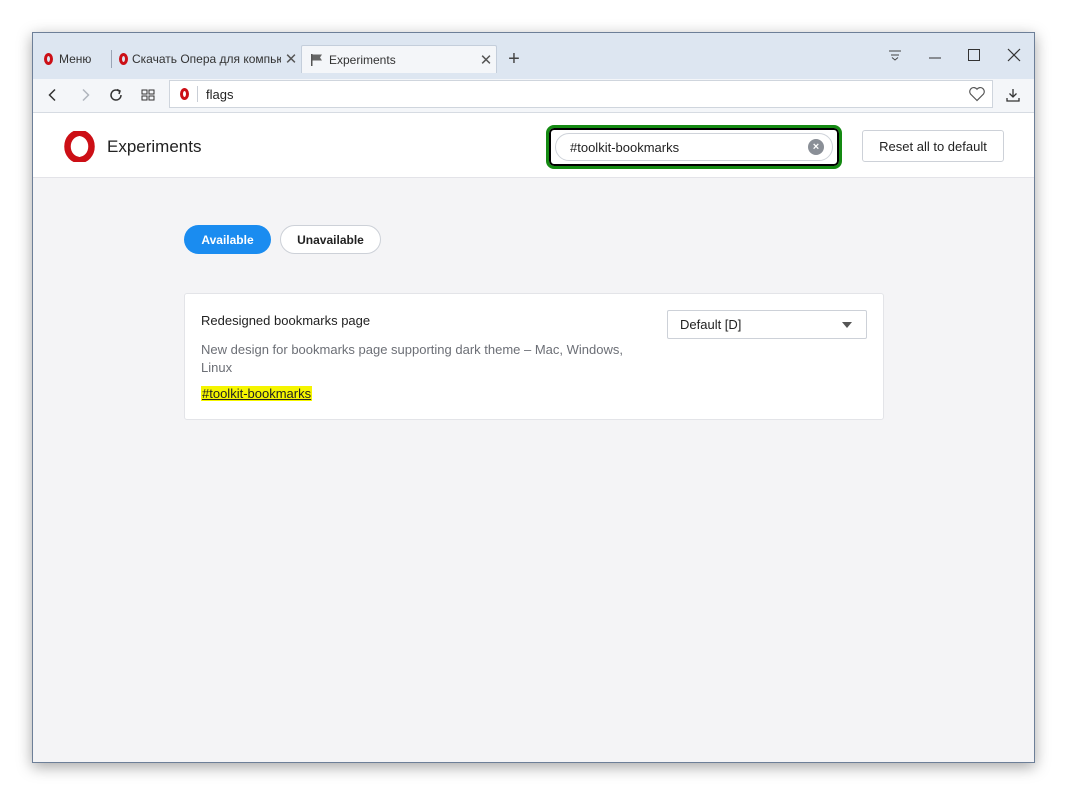  What do you see at coordinates (933, 146) in the screenshot?
I see `reset-all-button: Reset all to default` at bounding box center [933, 146].